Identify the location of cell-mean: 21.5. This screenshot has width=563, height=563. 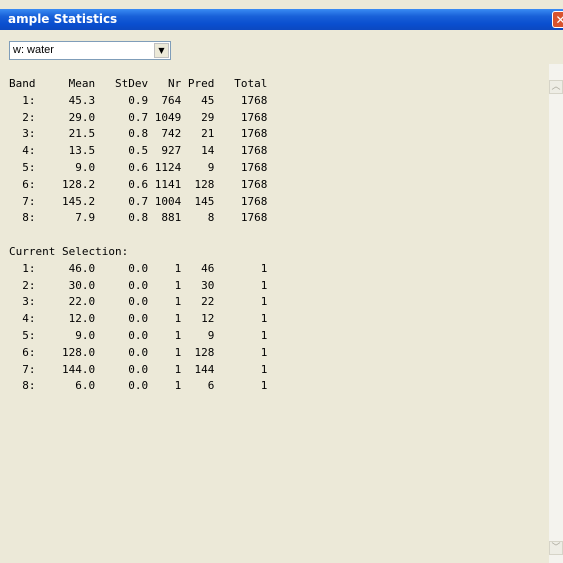
(65, 134).